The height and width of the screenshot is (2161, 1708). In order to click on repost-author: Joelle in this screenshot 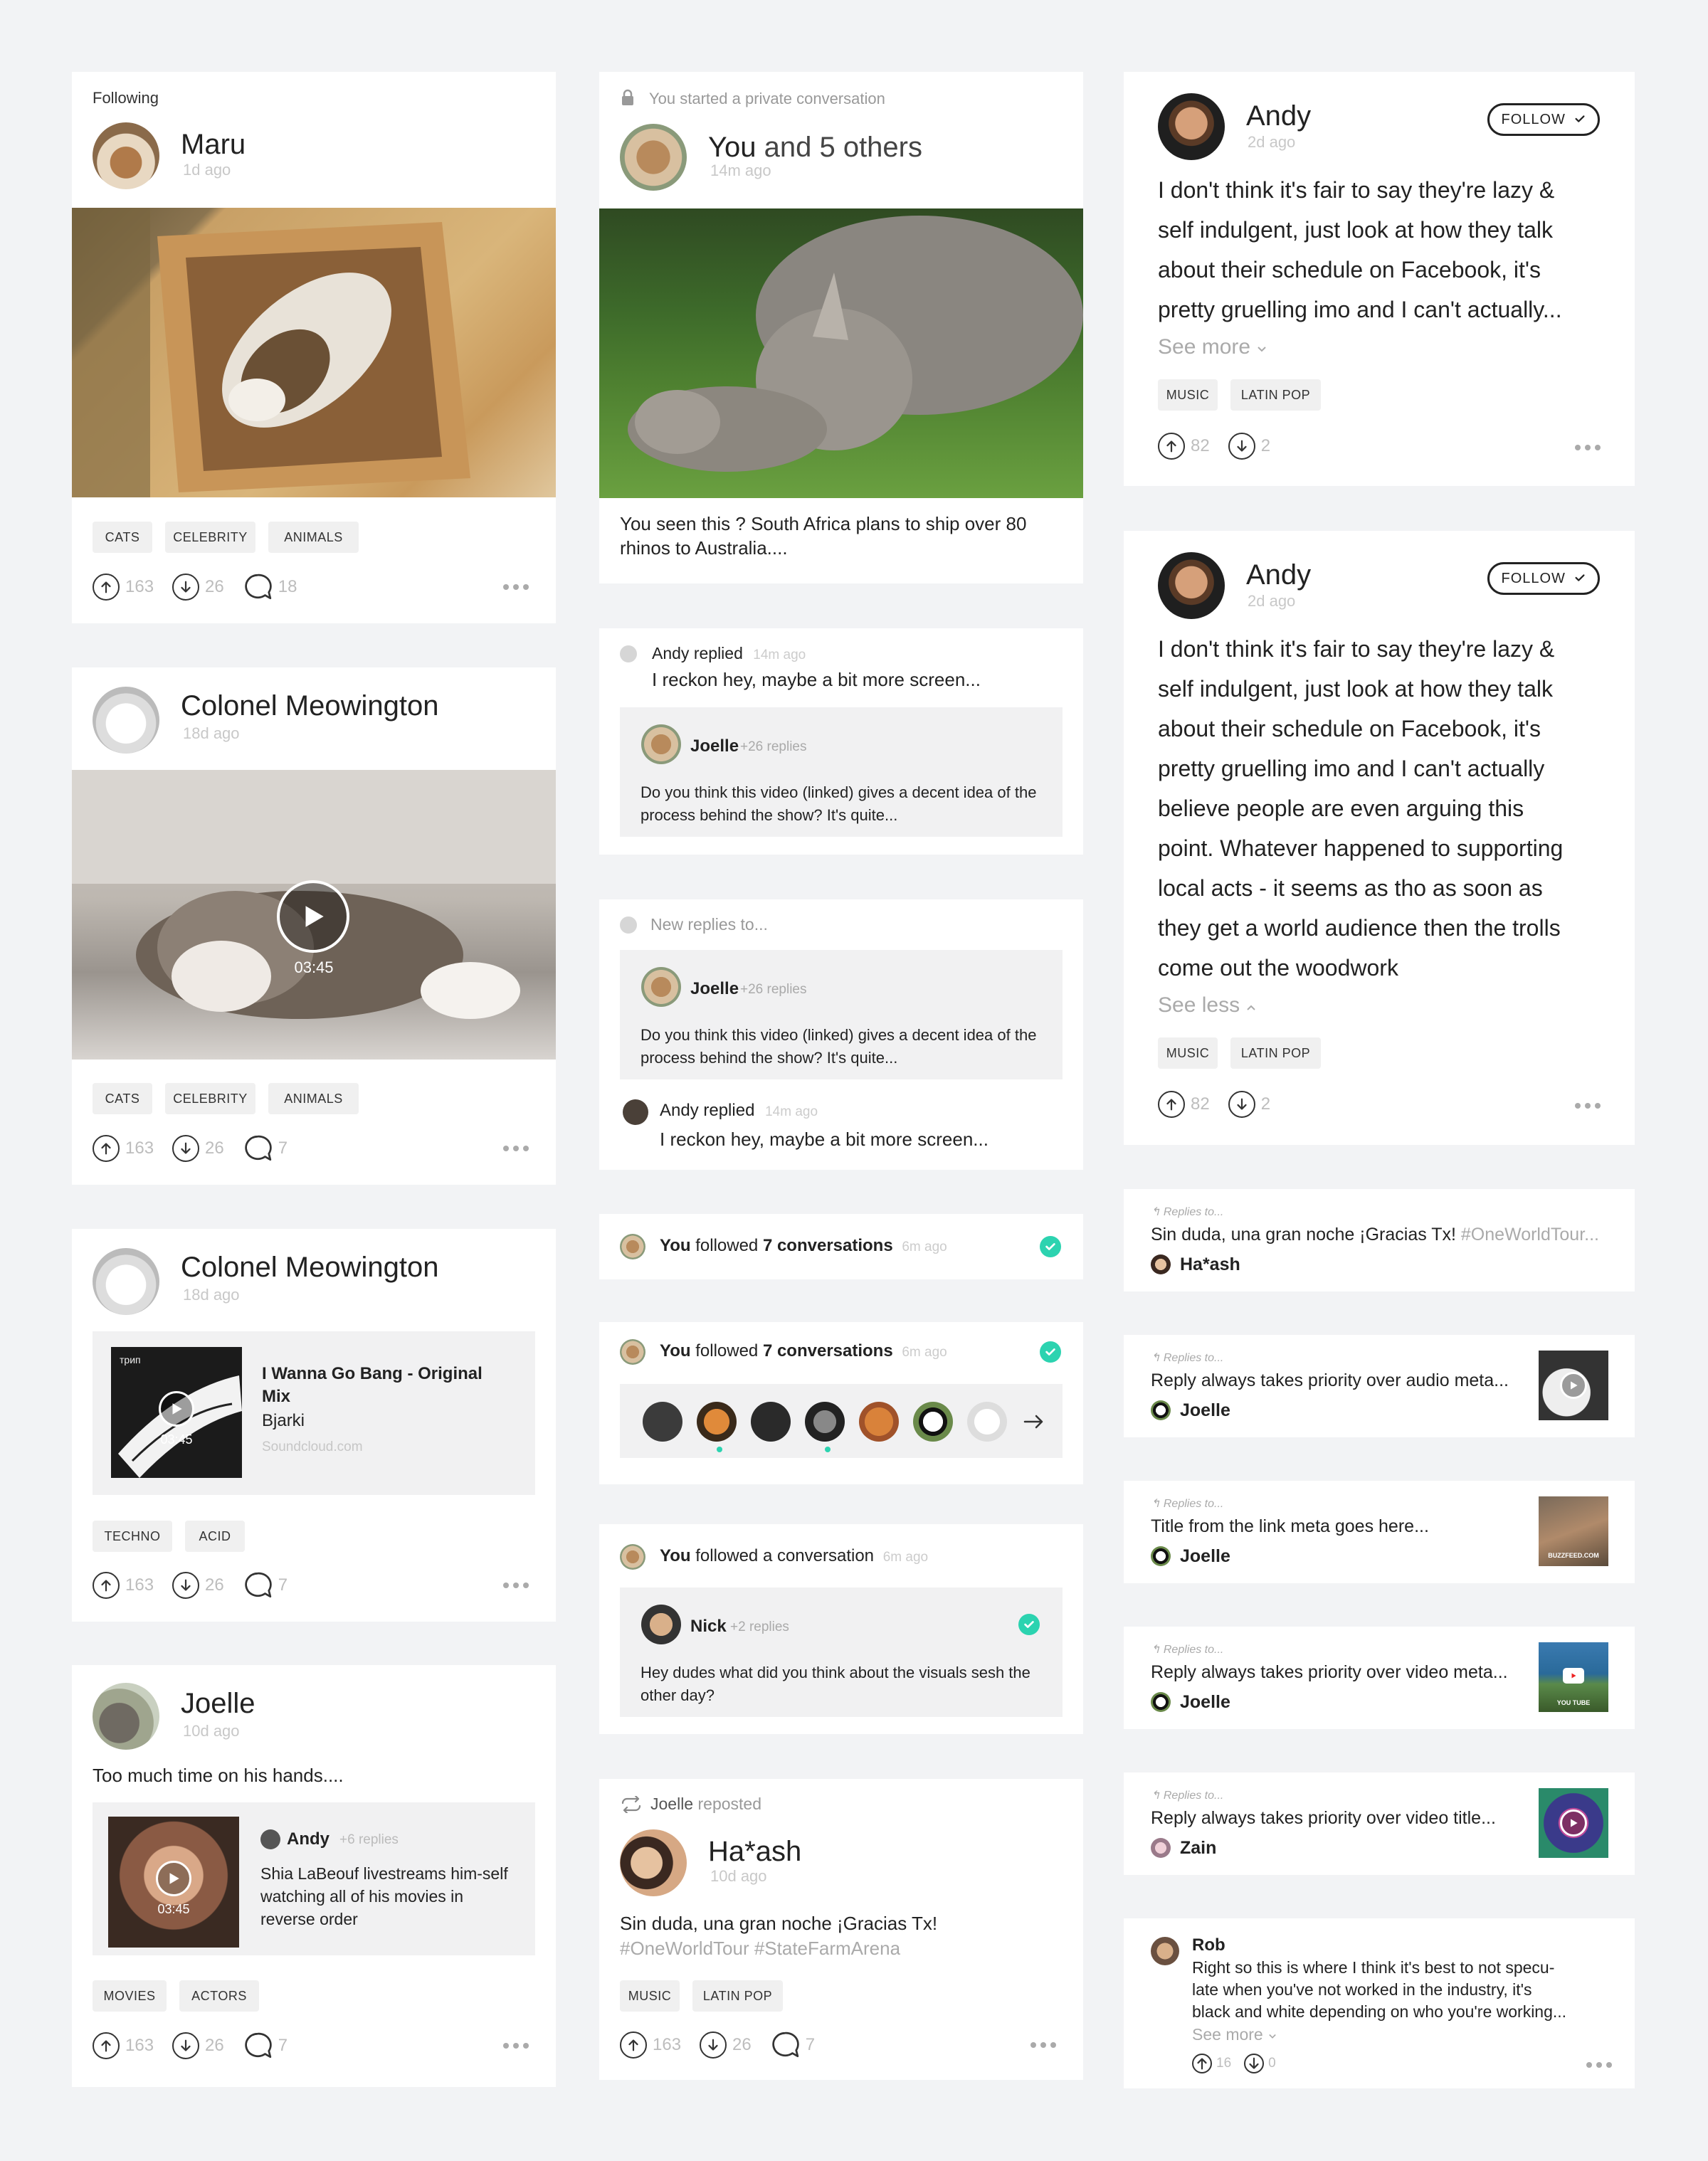, I will do `click(671, 1804)`.